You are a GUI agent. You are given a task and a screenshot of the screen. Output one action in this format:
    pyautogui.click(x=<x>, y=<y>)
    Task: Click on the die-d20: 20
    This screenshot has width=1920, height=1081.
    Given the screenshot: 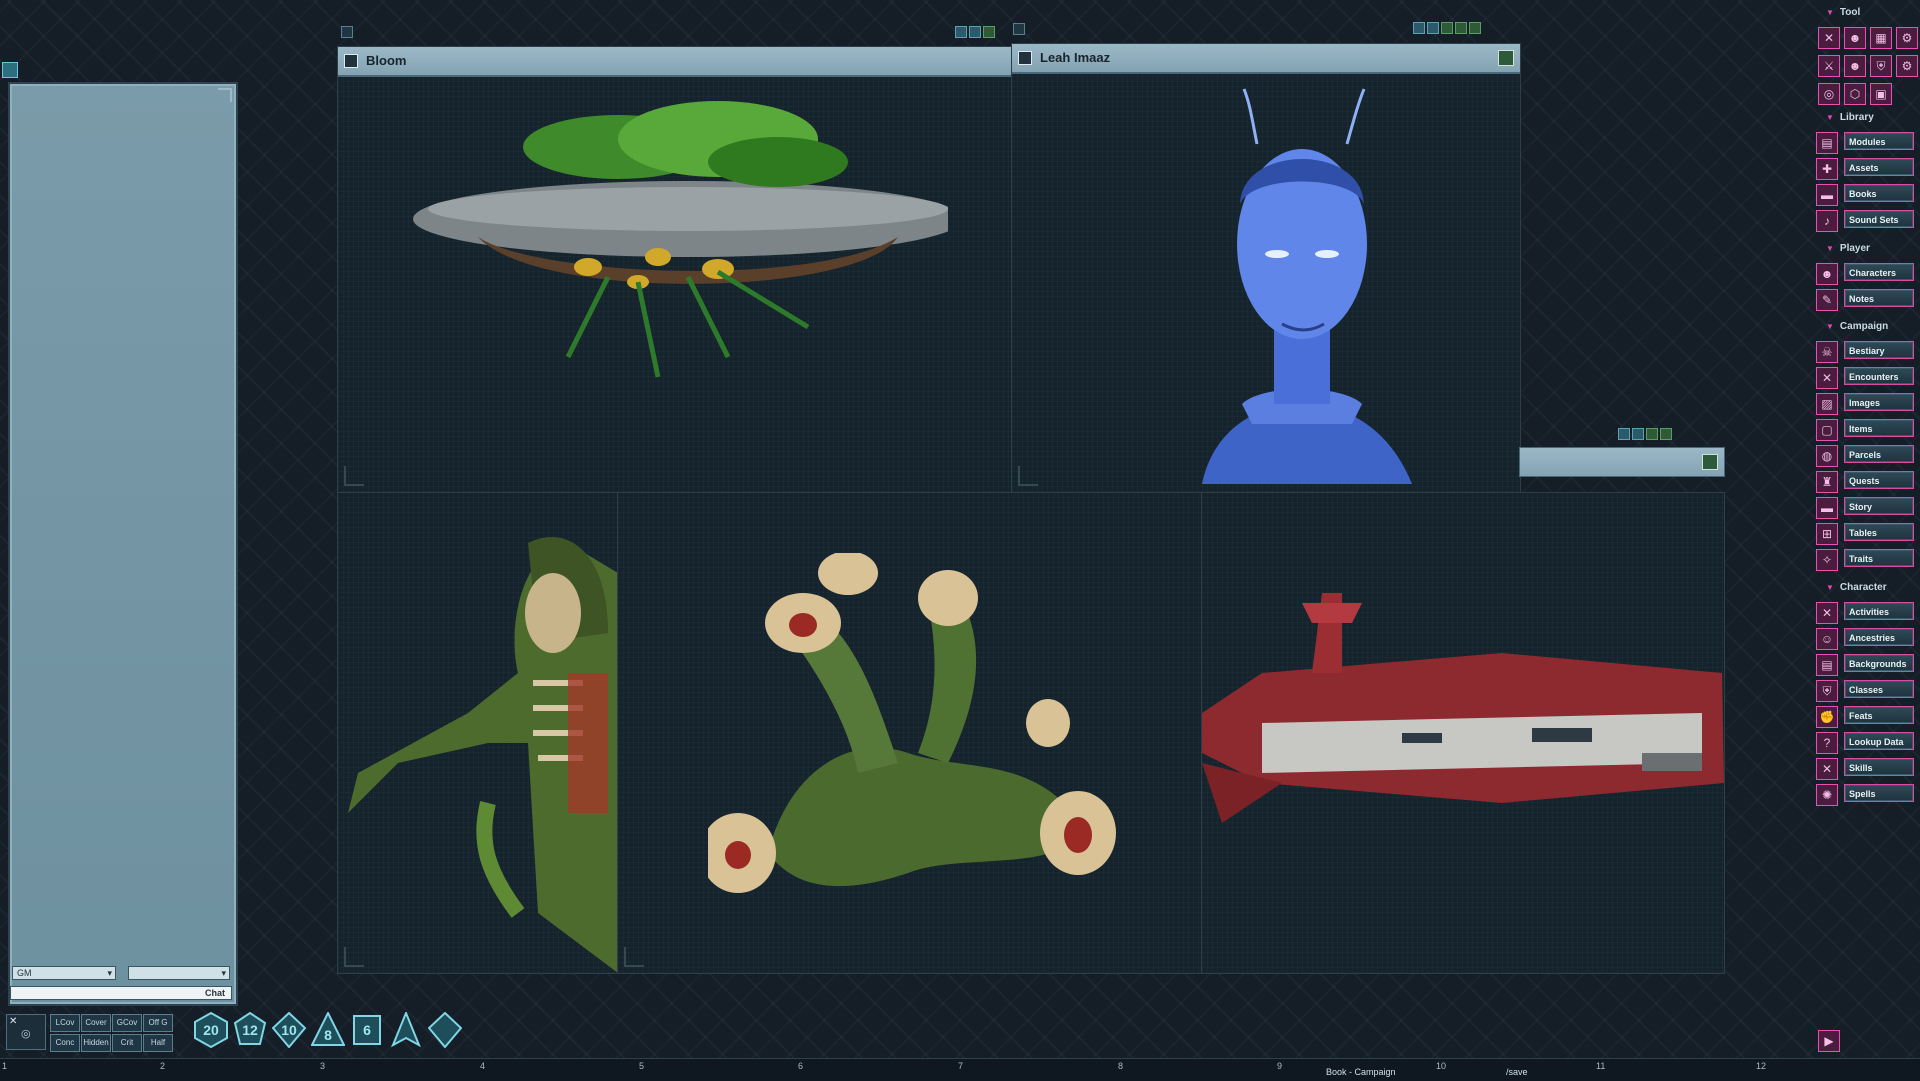 What is the action you would take?
    pyautogui.click(x=211, y=1030)
    